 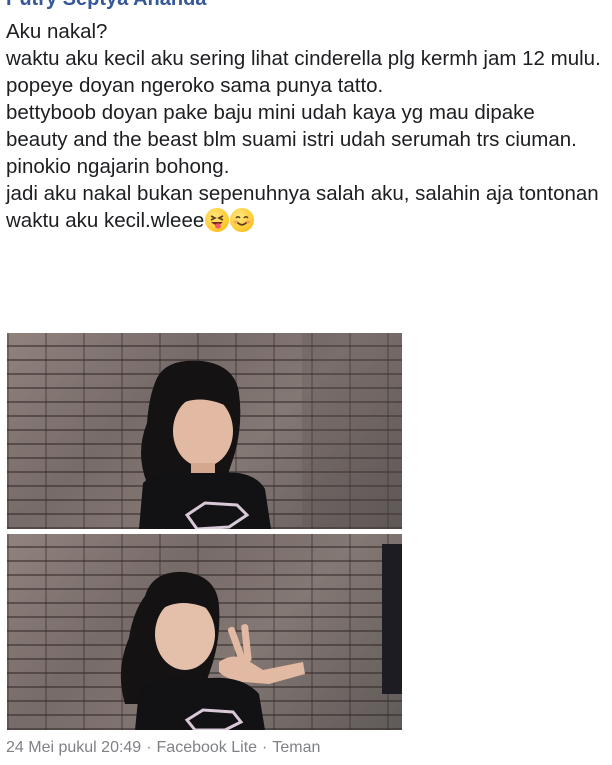 I want to click on post-author-name: Putry Septya Ananda, so click(x=106, y=5).